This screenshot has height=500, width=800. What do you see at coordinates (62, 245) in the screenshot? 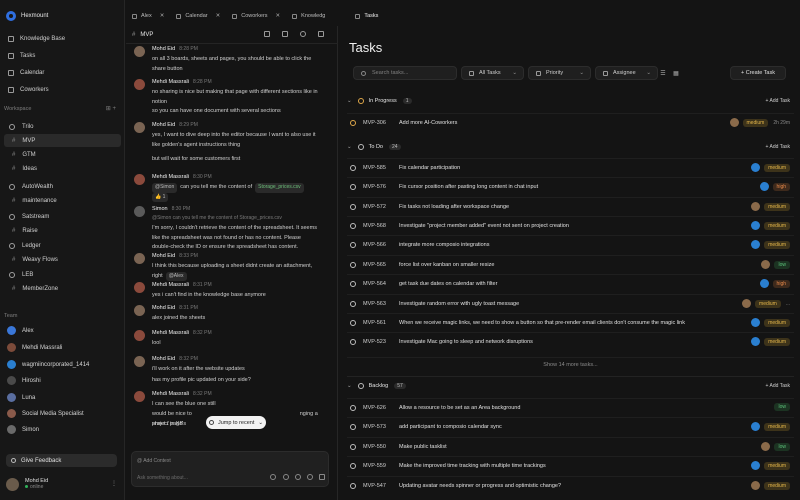
I see `workspace-group-ledger: Ledger` at bounding box center [62, 245].